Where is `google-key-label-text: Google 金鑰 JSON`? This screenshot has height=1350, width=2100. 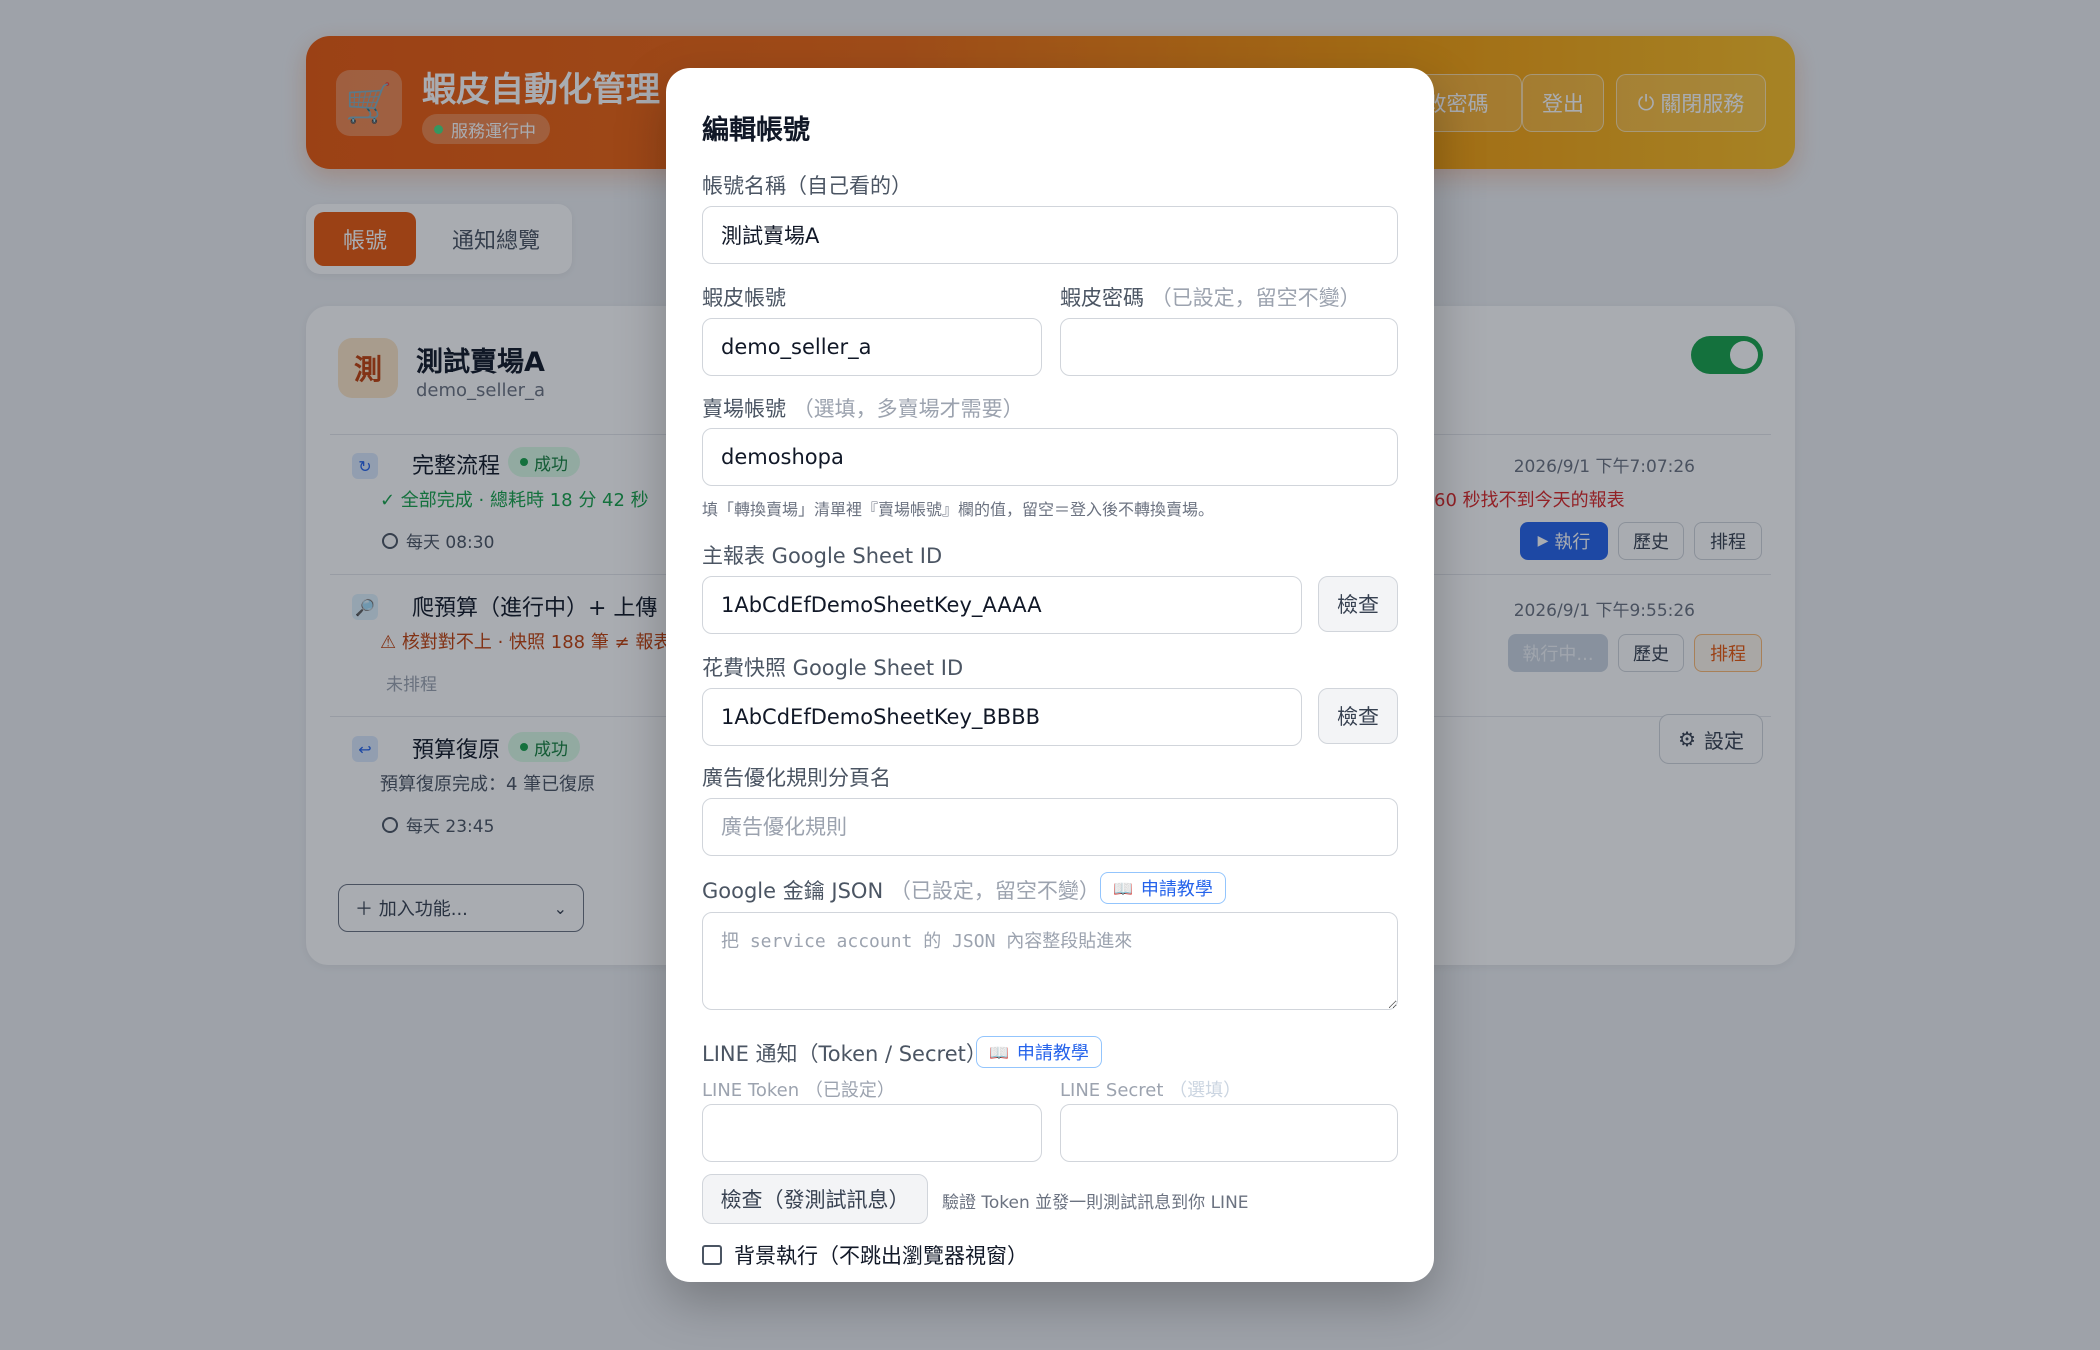
google-key-label-text: Google 金鑰 JSON is located at coordinates (793, 891).